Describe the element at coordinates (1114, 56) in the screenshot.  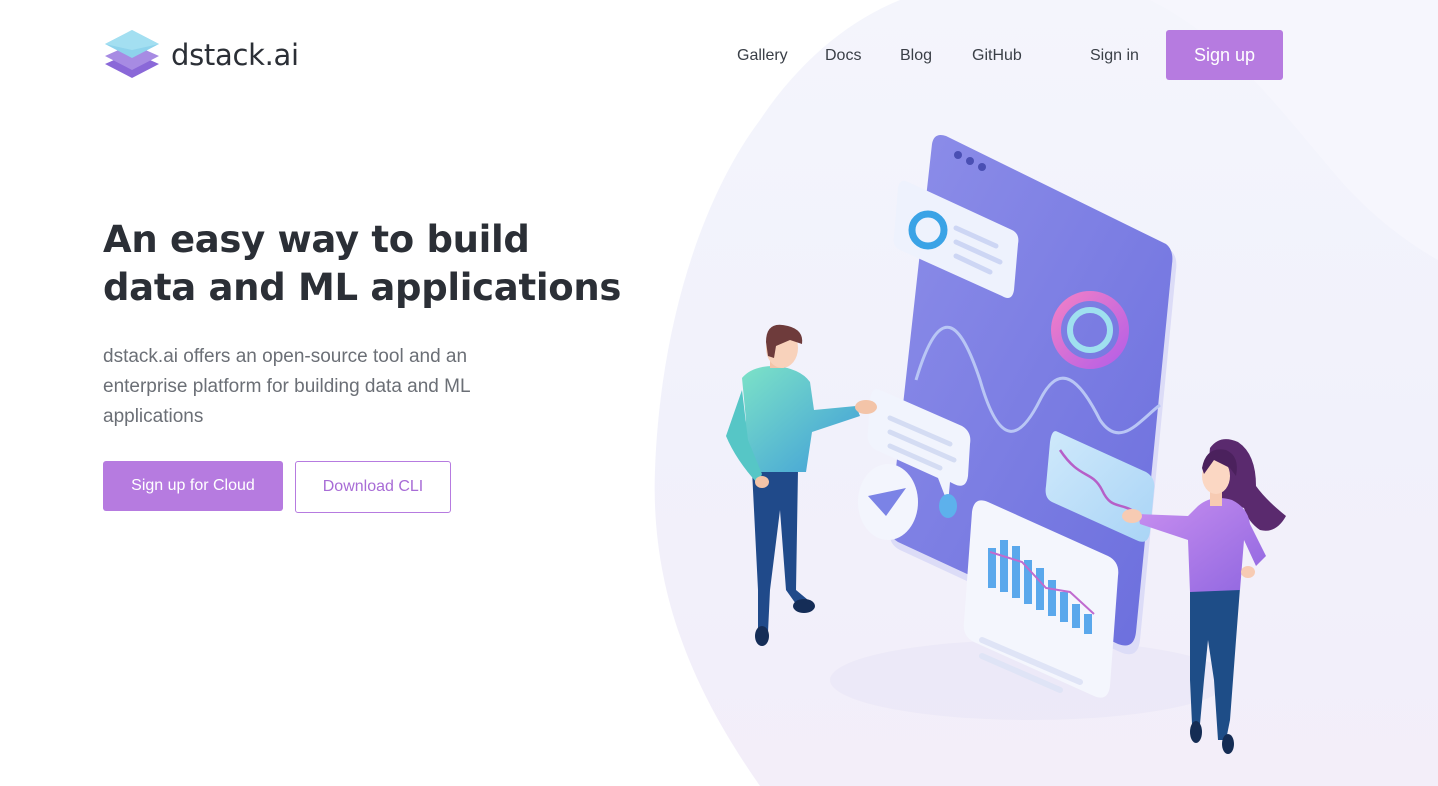
I see `sign-in-link: Sign in` at that location.